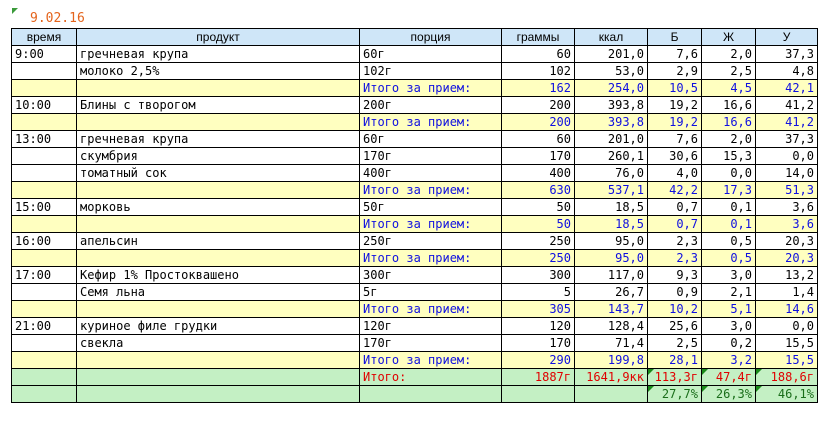  What do you see at coordinates (430, 156) in the screenshot?
I see `cell-portion: 170г` at bounding box center [430, 156].